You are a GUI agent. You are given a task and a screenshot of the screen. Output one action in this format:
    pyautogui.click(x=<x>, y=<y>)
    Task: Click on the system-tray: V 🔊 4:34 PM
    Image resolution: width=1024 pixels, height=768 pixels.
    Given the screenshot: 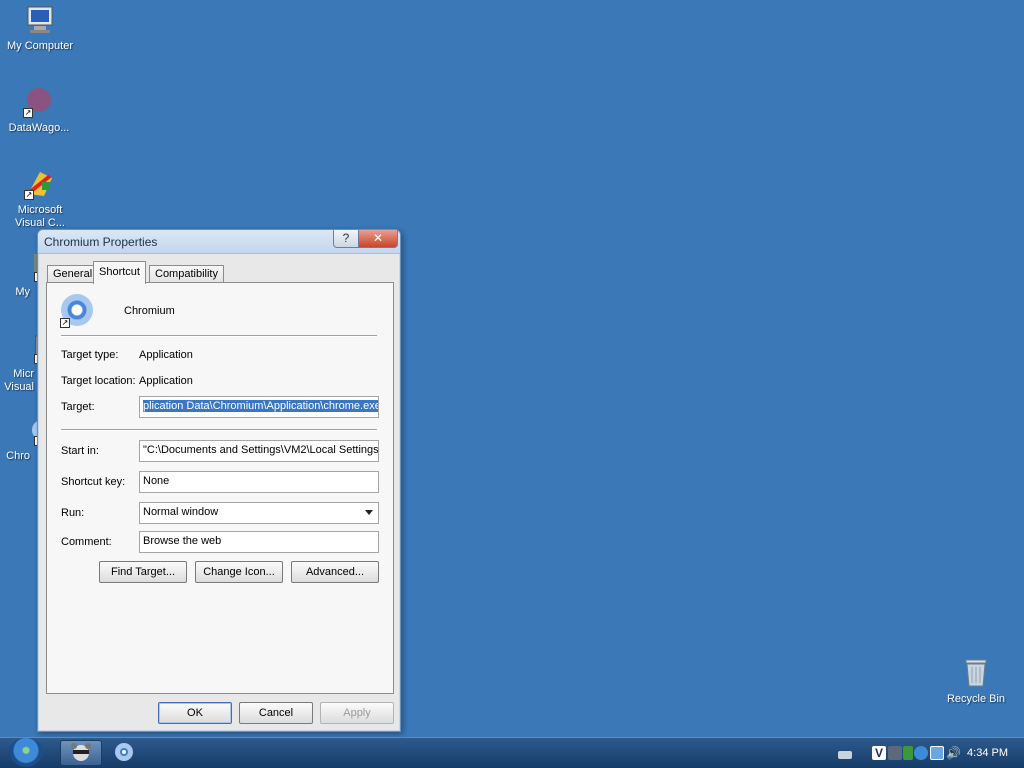 What is the action you would take?
    pyautogui.click(x=928, y=753)
    